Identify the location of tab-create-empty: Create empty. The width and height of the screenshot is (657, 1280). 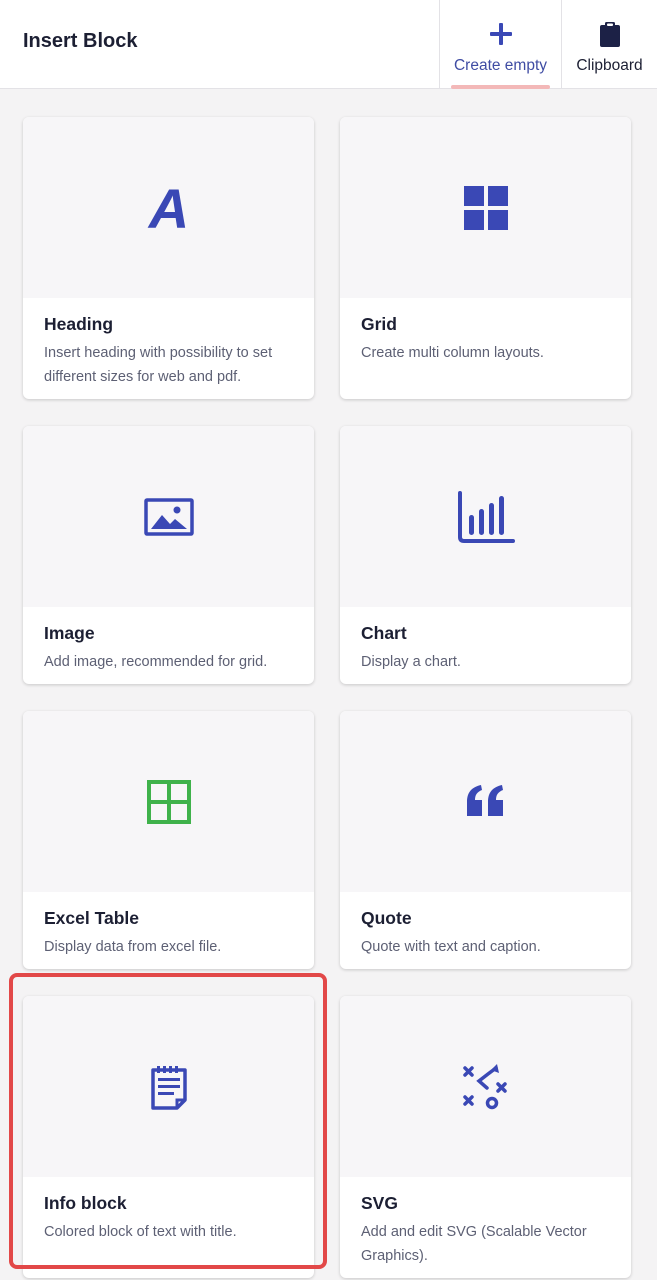
(500, 44).